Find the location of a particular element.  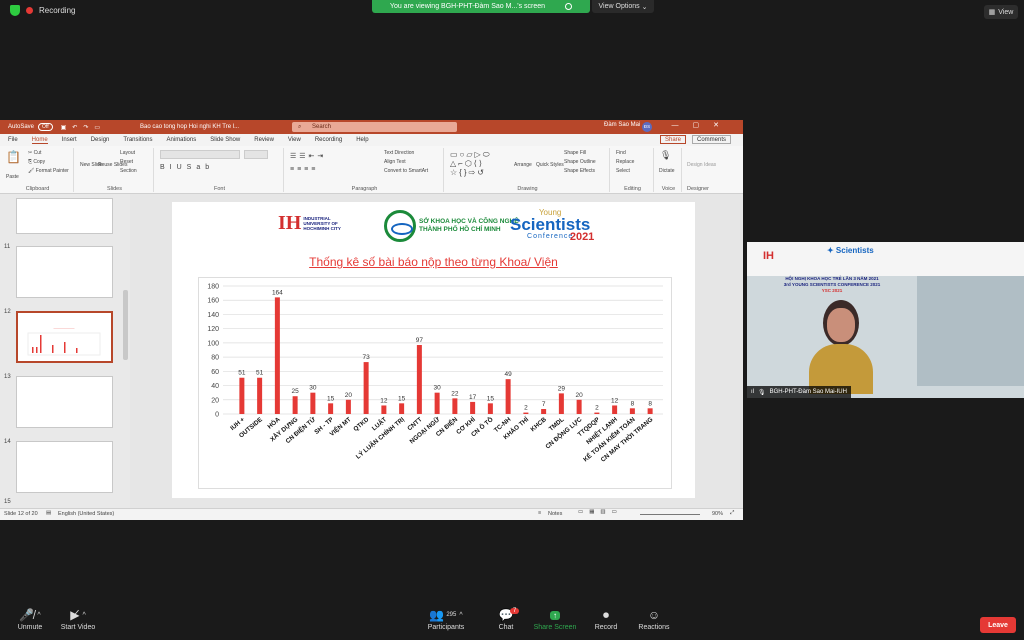

start-video-button: ▶̸ ^ Start Video is located at coordinates (78, 623).